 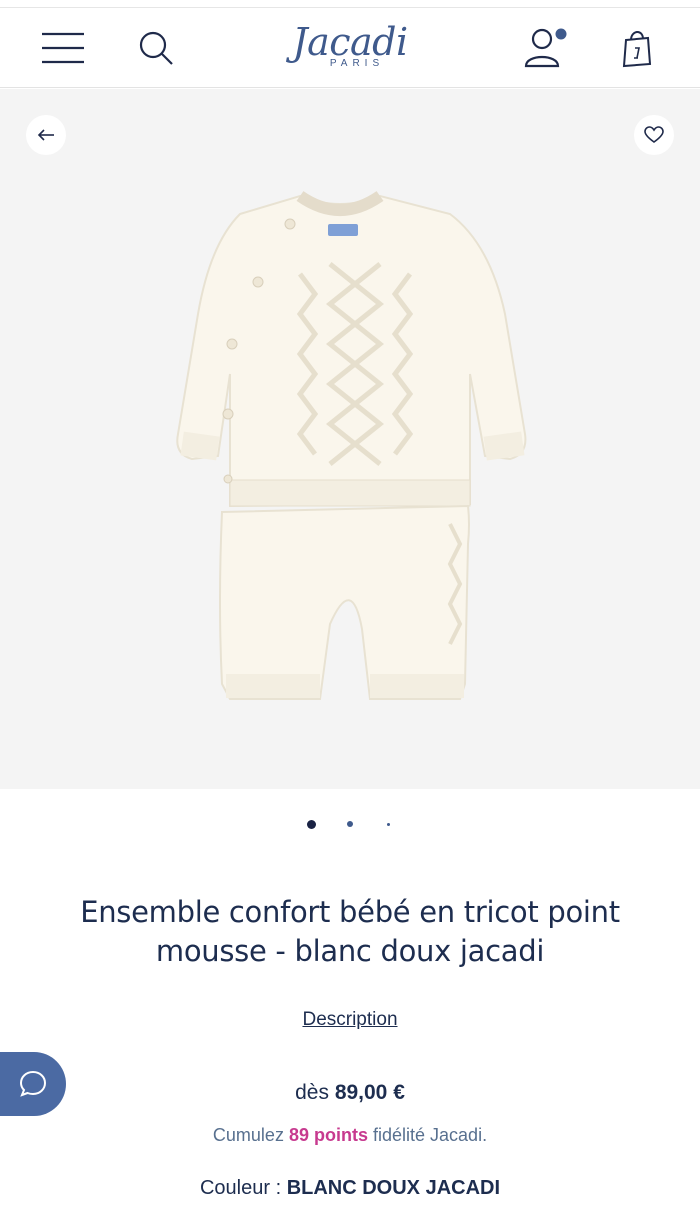 I want to click on points-value: 89 points, so click(x=328, y=1135).